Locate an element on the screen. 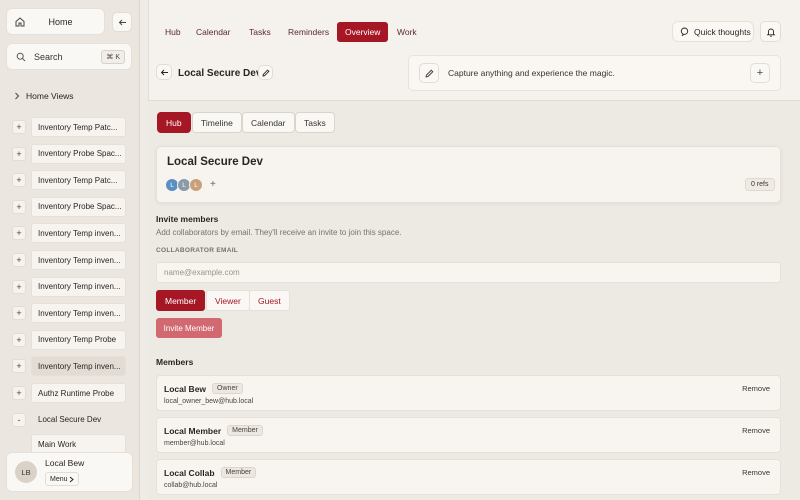  collapse-icon: - is located at coordinates (19, 419).